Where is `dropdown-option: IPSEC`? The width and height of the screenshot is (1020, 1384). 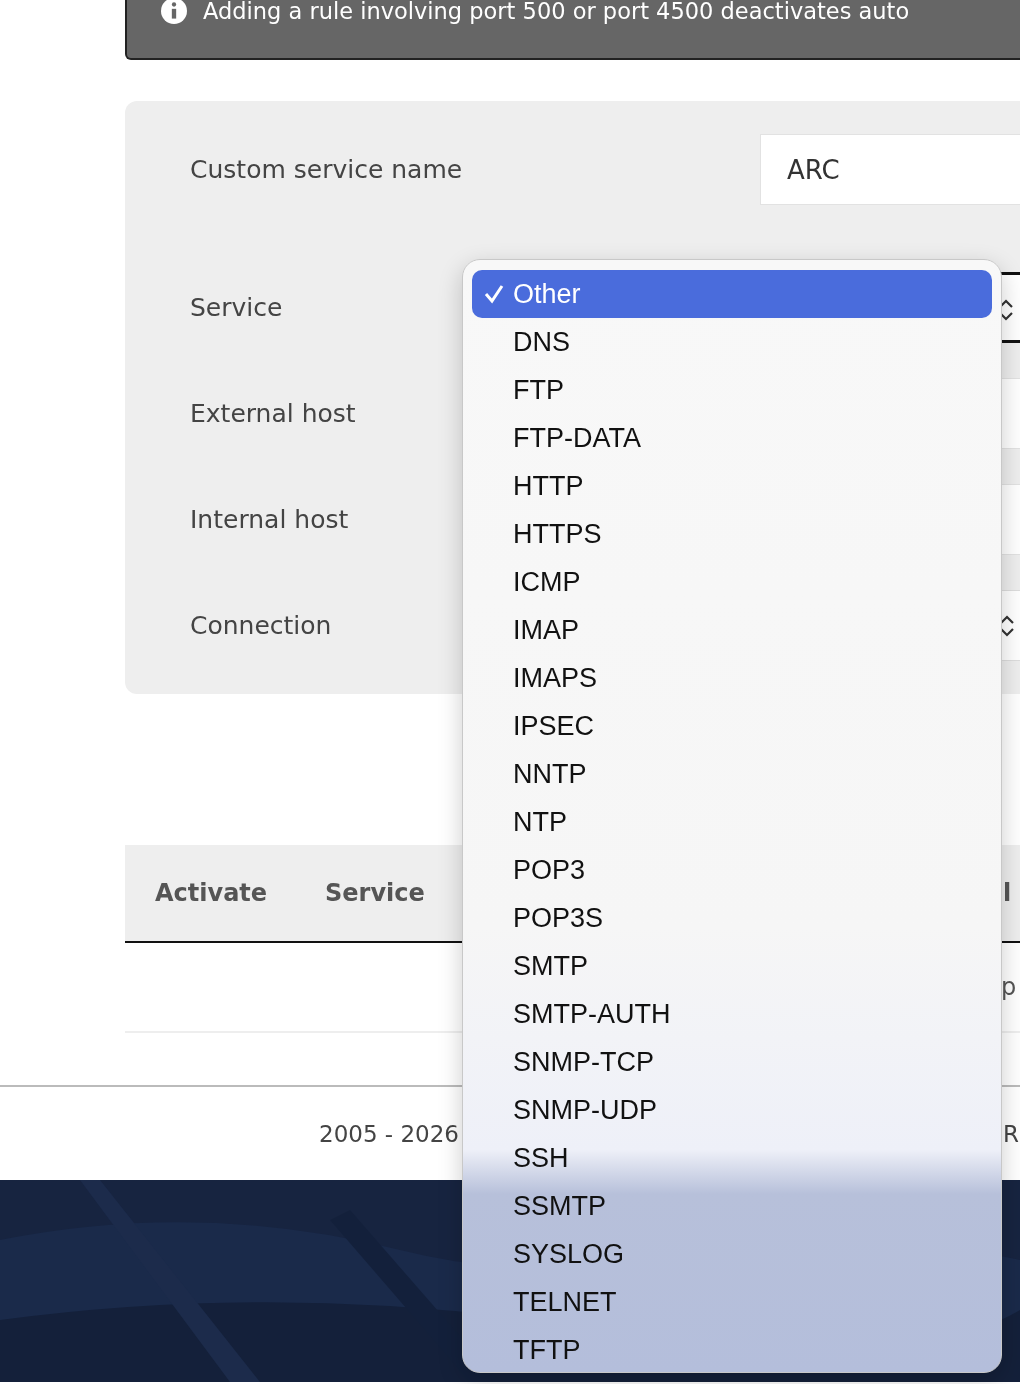
dropdown-option: IPSEC is located at coordinates (732, 726).